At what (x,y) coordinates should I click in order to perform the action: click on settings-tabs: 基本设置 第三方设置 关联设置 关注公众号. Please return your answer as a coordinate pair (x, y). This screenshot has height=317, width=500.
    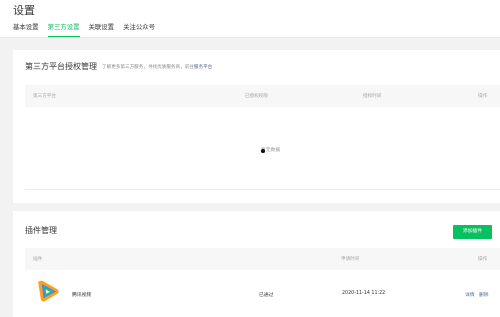
    Looking at the image, I should click on (88, 30).